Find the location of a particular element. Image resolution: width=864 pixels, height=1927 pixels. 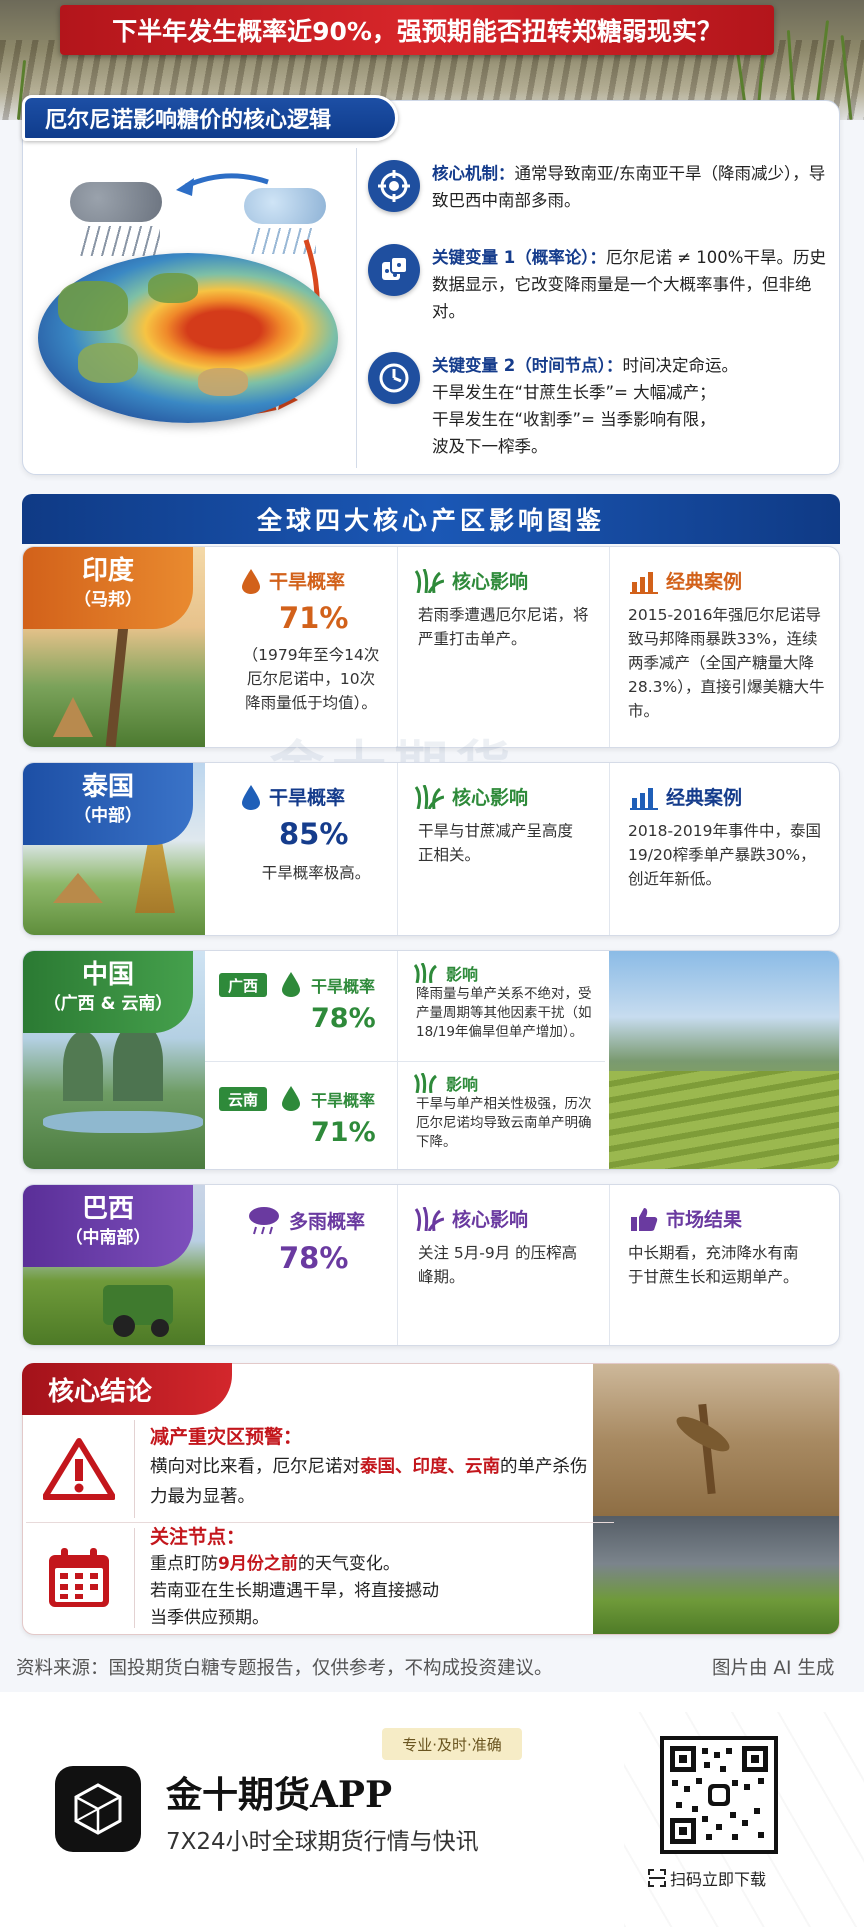

scan-icon is located at coordinates (657, 1878).